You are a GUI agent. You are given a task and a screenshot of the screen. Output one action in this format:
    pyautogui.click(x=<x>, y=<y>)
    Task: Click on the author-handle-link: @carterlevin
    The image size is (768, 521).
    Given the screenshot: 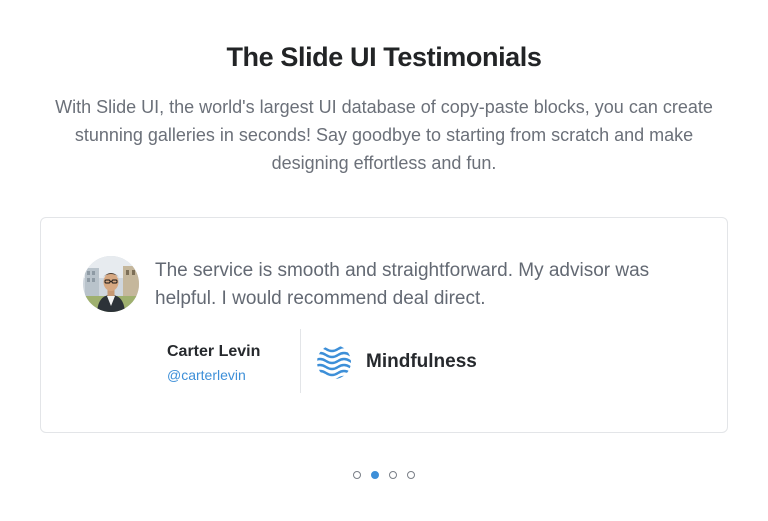 What is the action you would take?
    pyautogui.click(x=213, y=375)
    